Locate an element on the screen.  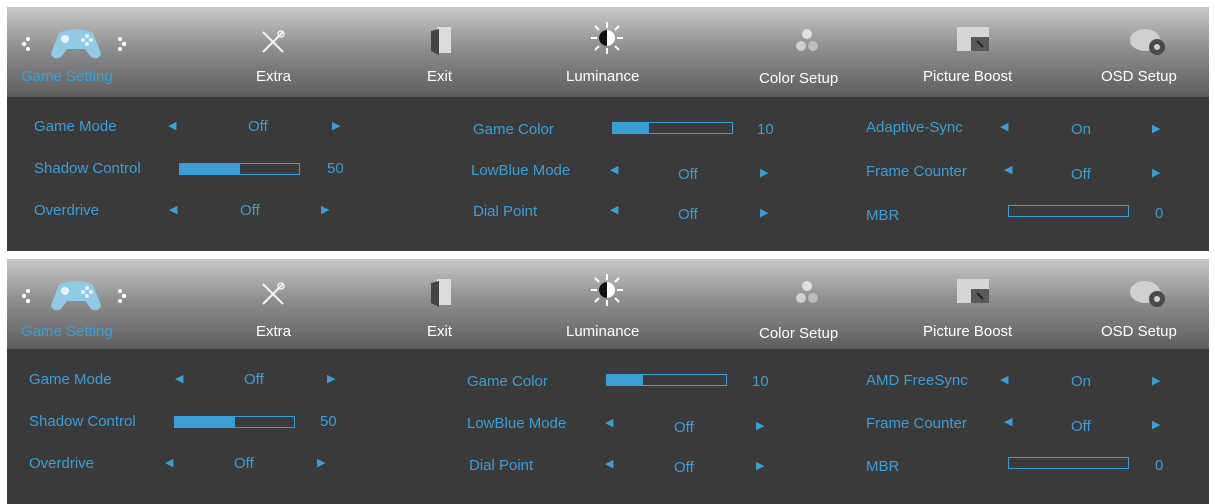
setting-label: Game Color is located at coordinates (513, 129).